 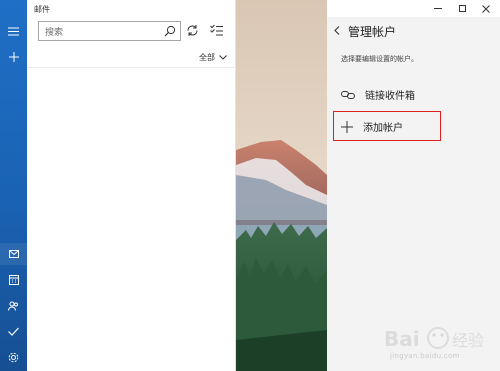 I want to click on settings-icon, so click(x=13, y=357).